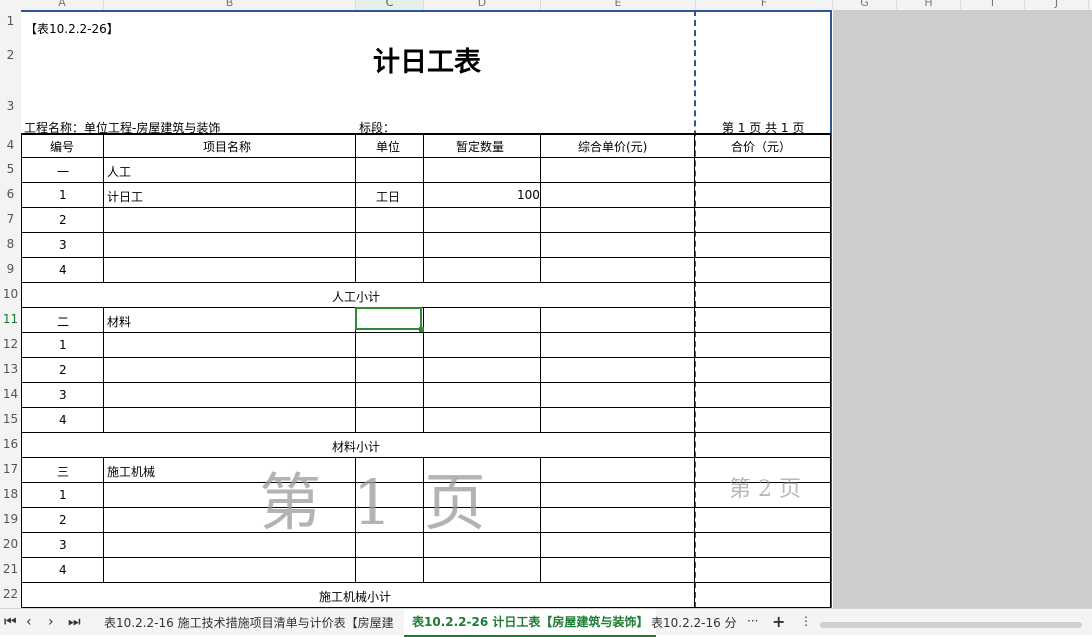 The height and width of the screenshot is (637, 1092). I want to click on row-9: 9, so click(10, 269).